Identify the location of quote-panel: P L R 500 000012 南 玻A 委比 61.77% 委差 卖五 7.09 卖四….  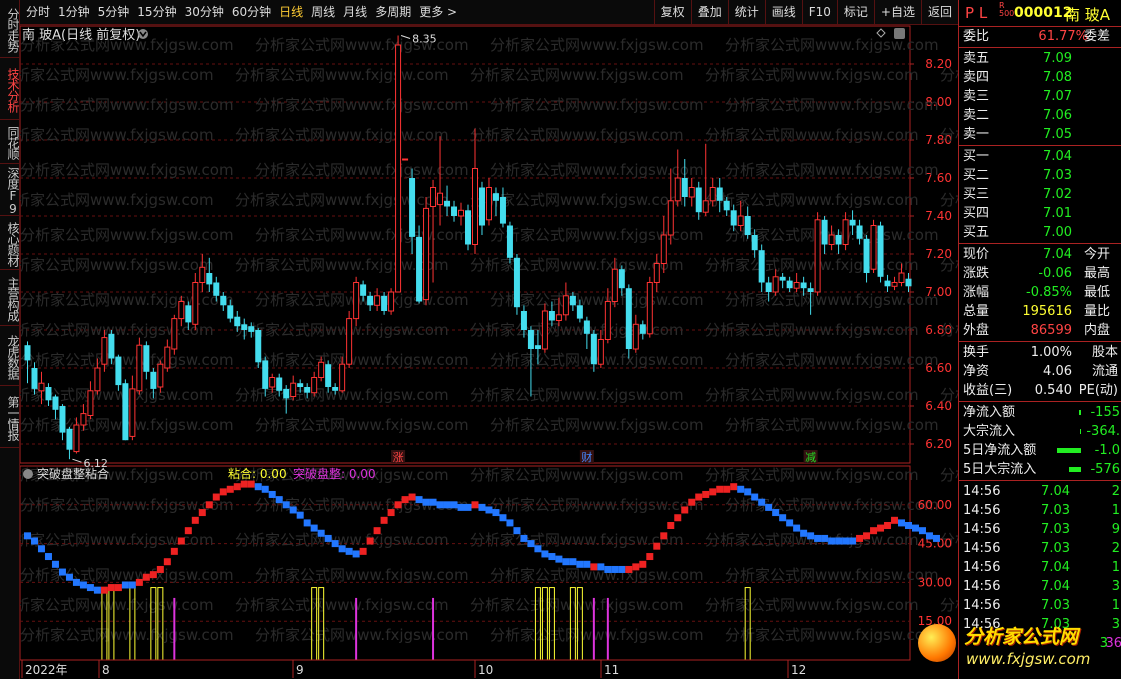
(1039, 339).